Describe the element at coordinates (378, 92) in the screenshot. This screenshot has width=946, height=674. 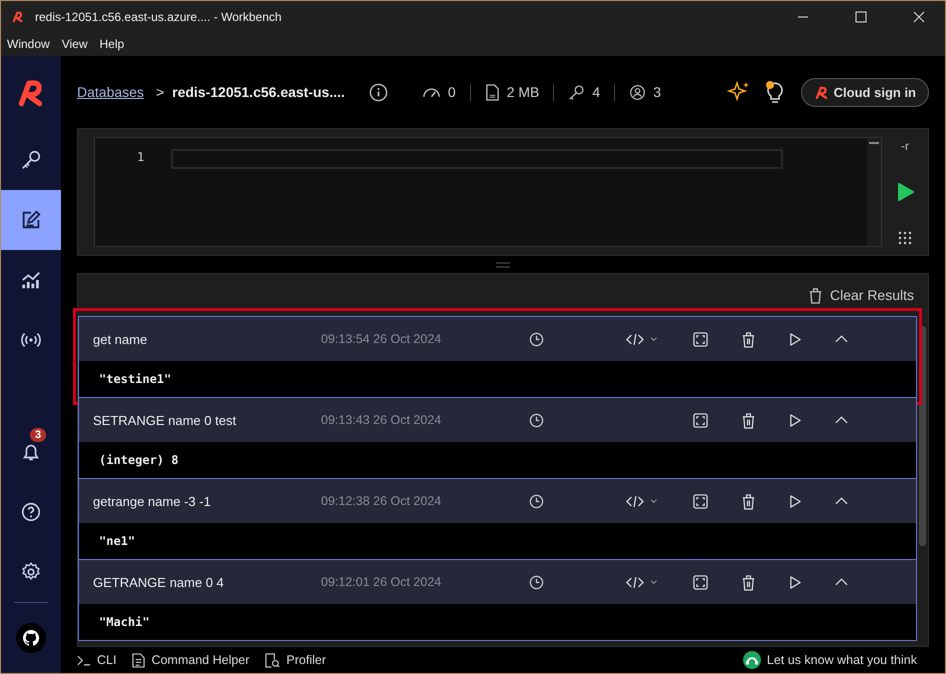
I see `info-icon` at that location.